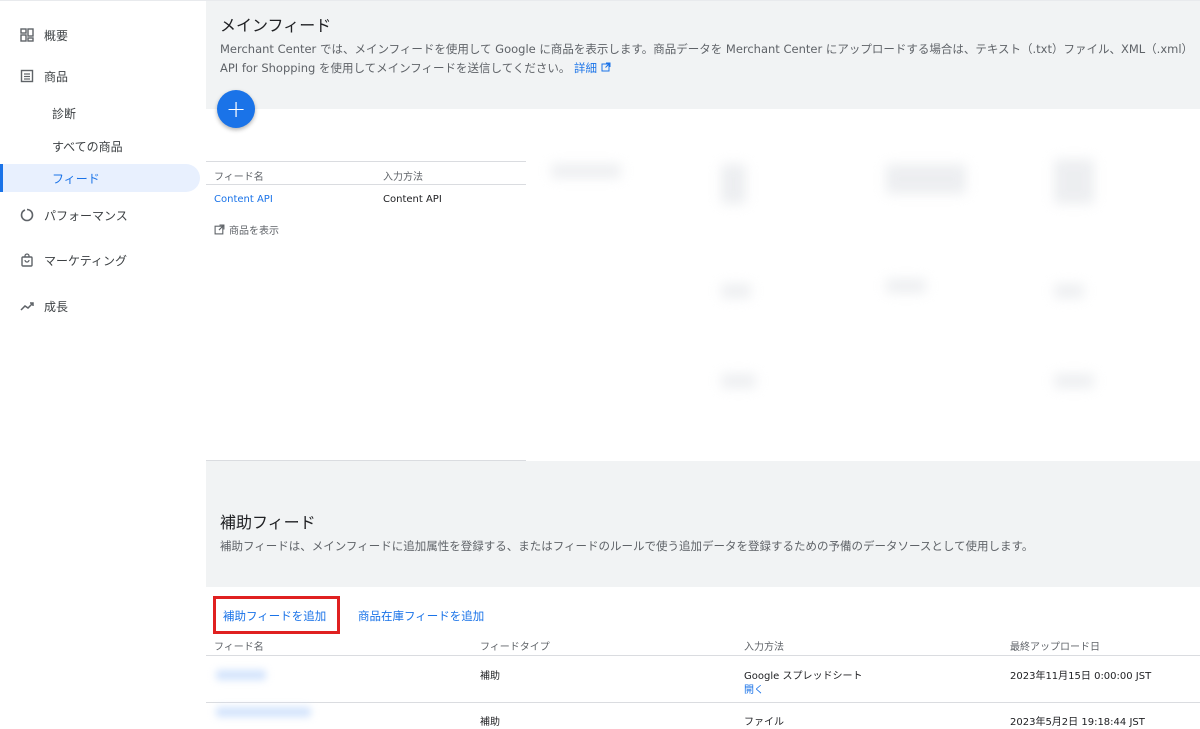 This screenshot has height=729, width=1200. I want to click on sidebar-item-marketing: マーケティング, so click(100, 260).